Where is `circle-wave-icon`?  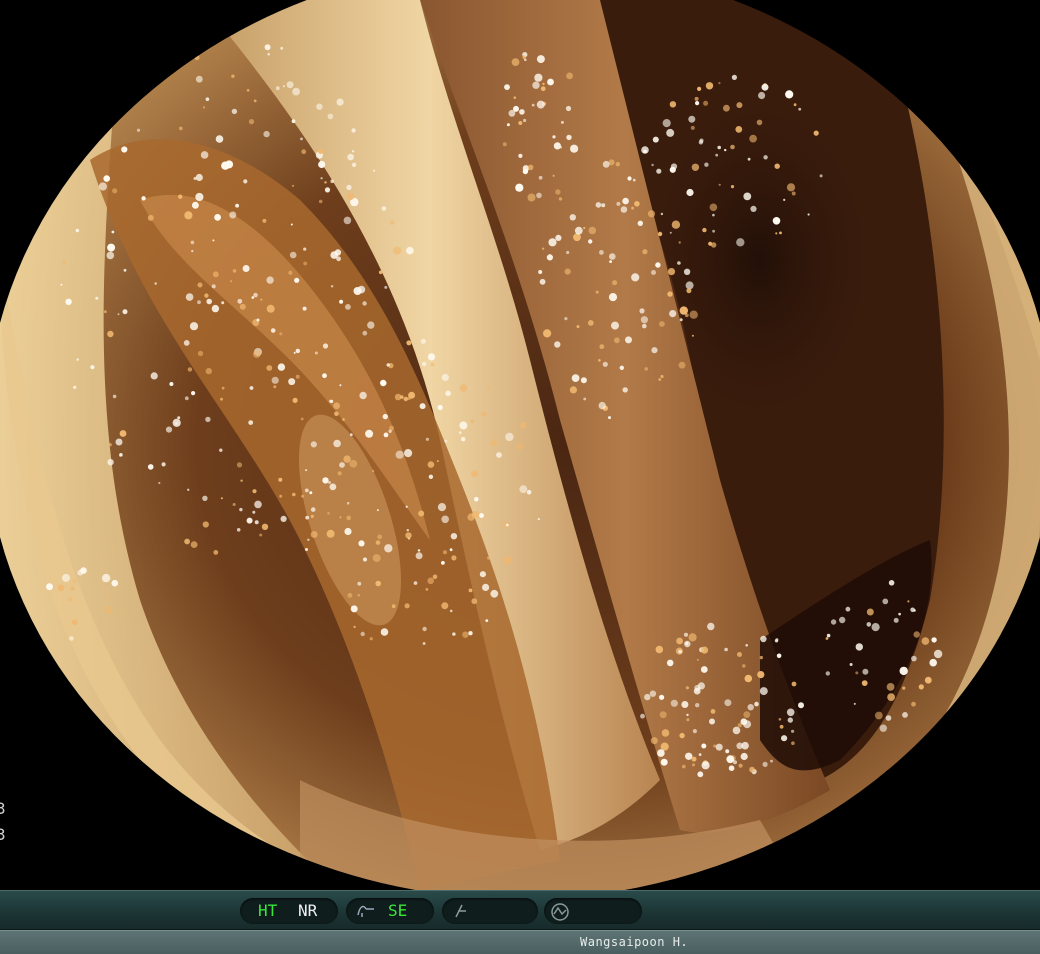
circle-wave-icon is located at coordinates (560, 914).